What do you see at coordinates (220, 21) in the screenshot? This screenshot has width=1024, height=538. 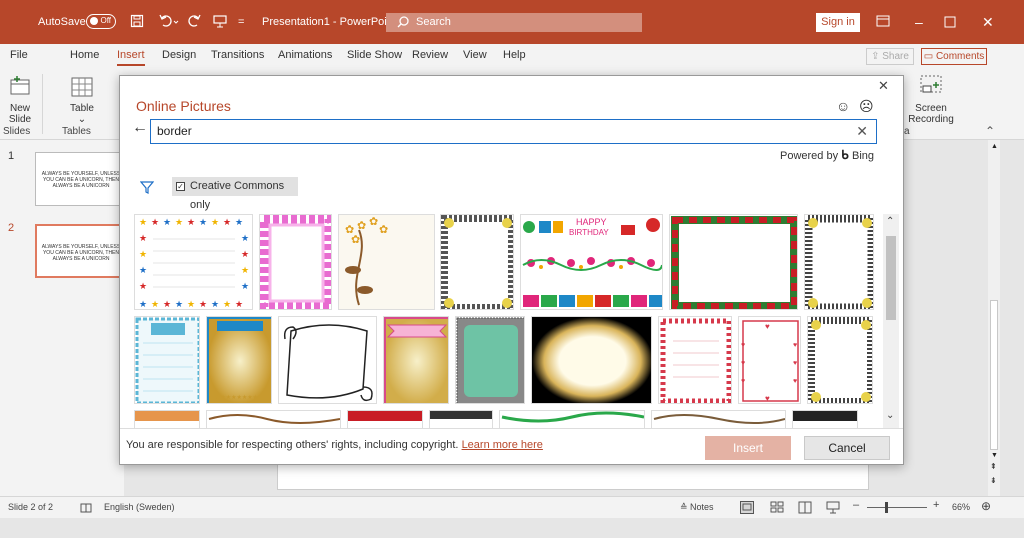 I see `present-icon` at bounding box center [220, 21].